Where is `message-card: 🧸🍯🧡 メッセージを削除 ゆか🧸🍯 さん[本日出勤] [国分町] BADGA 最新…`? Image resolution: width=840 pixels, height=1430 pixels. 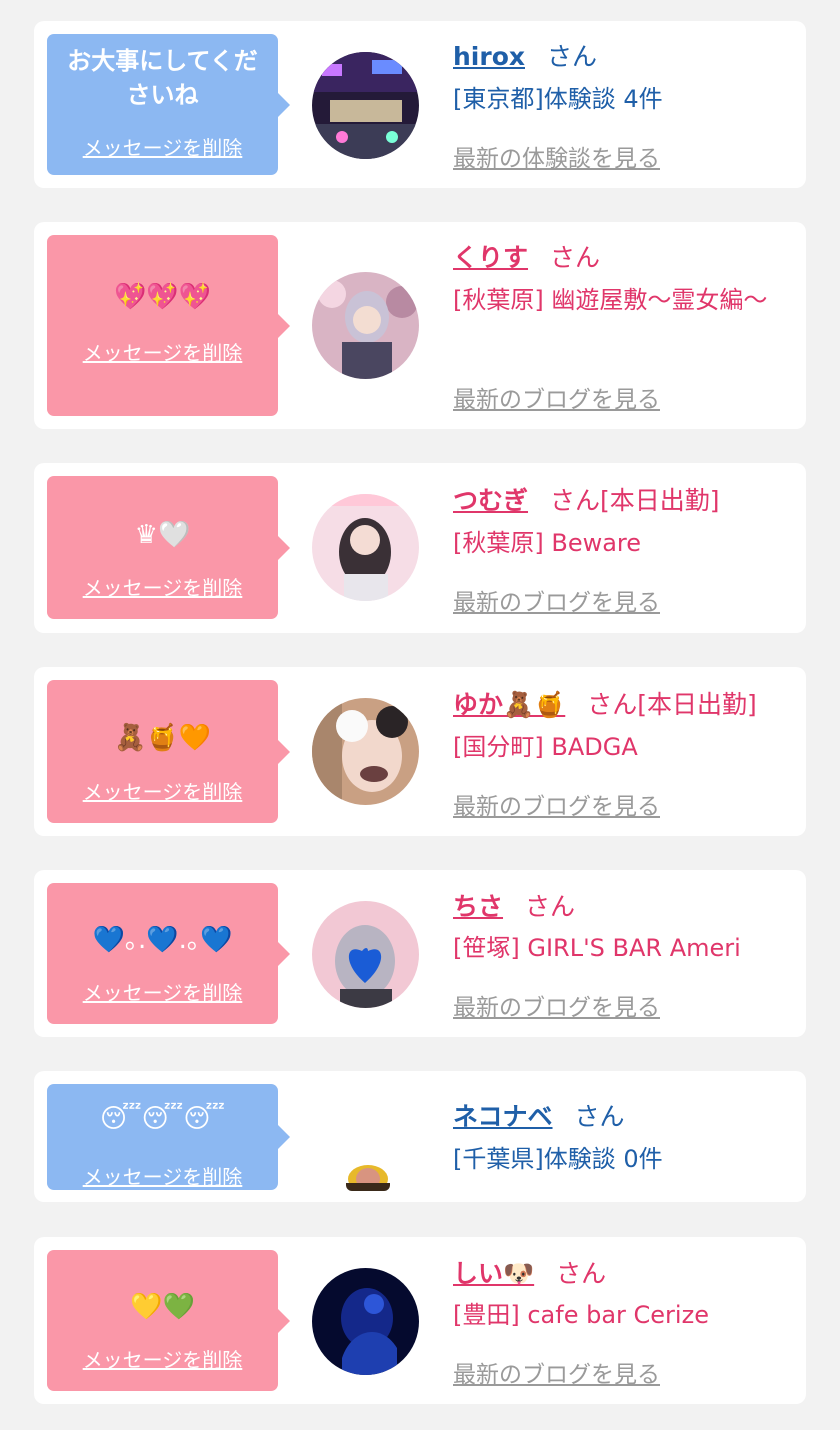 message-card: 🧸🍯🧡 メッセージを削除 ゆか🧸🍯 さん[本日出勤] [国分町] BADGA 最新… is located at coordinates (420, 751).